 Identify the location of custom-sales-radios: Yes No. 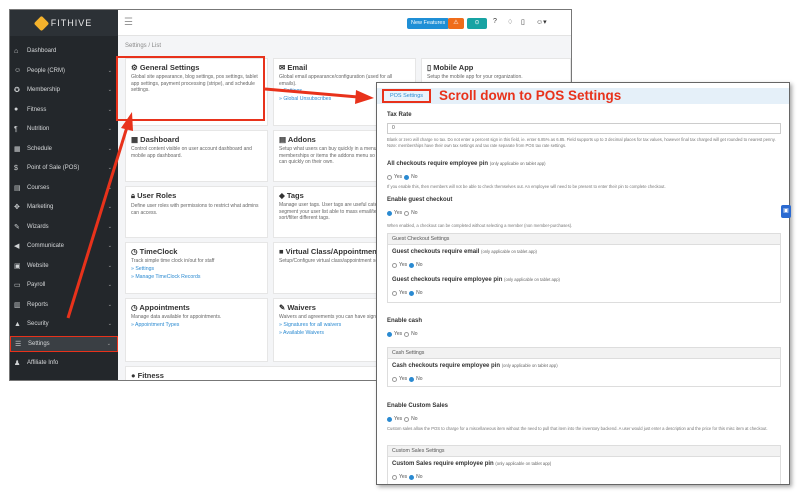
(402, 419).